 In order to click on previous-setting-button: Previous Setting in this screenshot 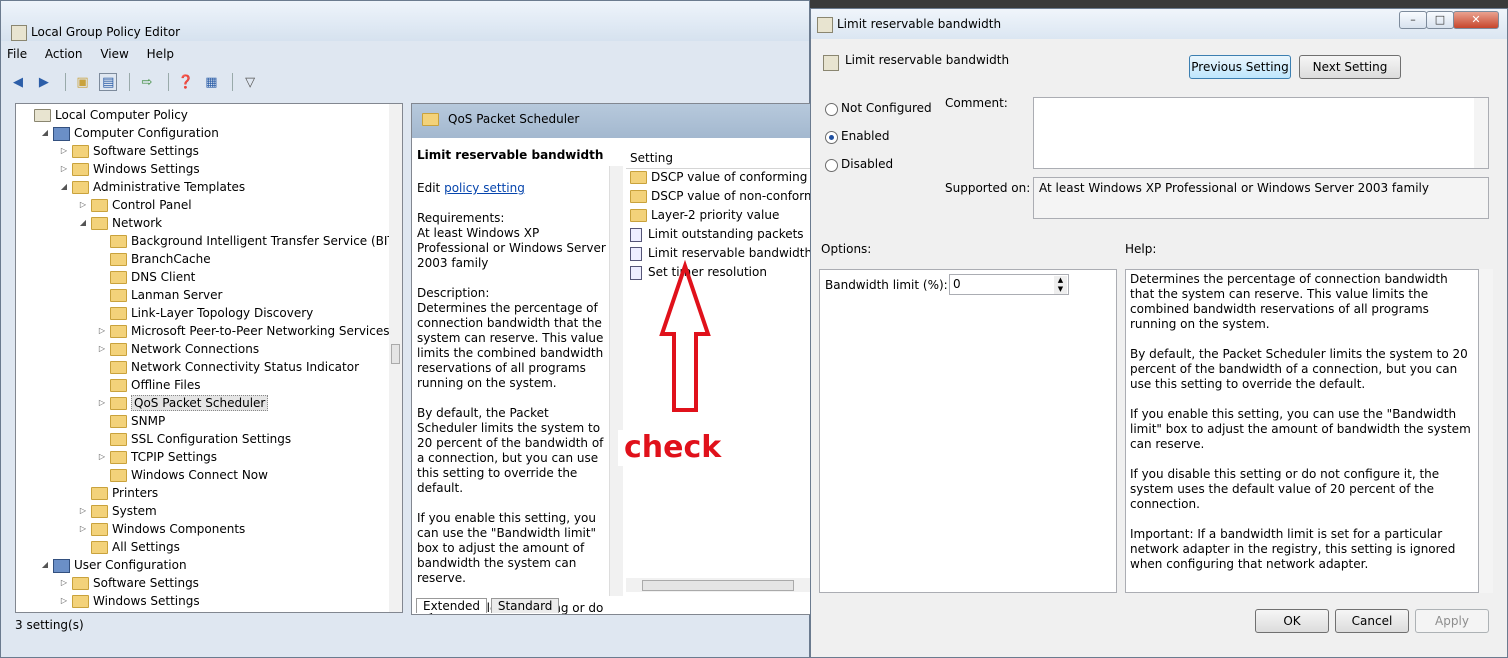, I will do `click(1240, 67)`.